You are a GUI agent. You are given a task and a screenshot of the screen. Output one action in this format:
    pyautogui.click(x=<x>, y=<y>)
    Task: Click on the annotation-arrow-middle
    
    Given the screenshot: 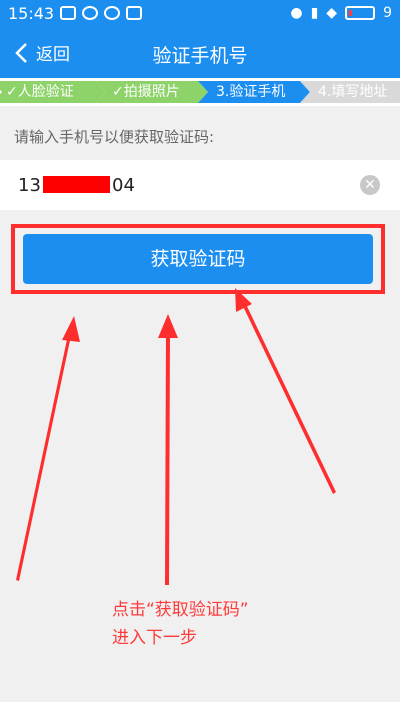 What is the action you would take?
    pyautogui.click(x=168, y=449)
    